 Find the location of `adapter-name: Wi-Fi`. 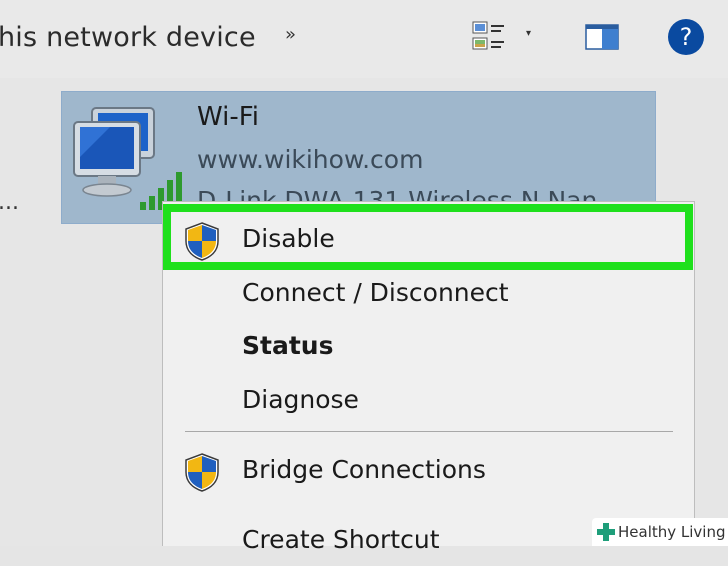

adapter-name: Wi-Fi is located at coordinates (228, 117).